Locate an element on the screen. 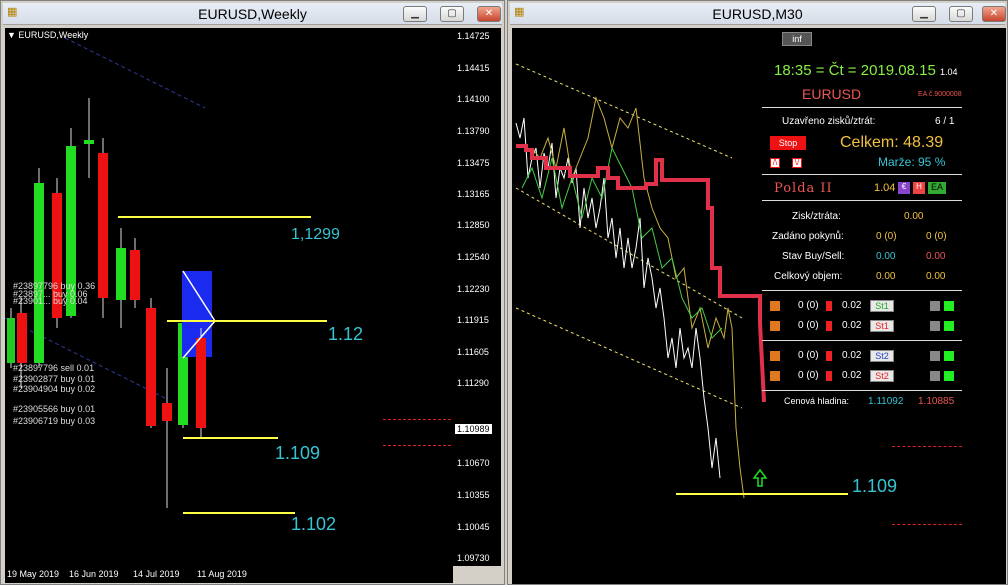  show-button: \/ is located at coordinates (797, 163).